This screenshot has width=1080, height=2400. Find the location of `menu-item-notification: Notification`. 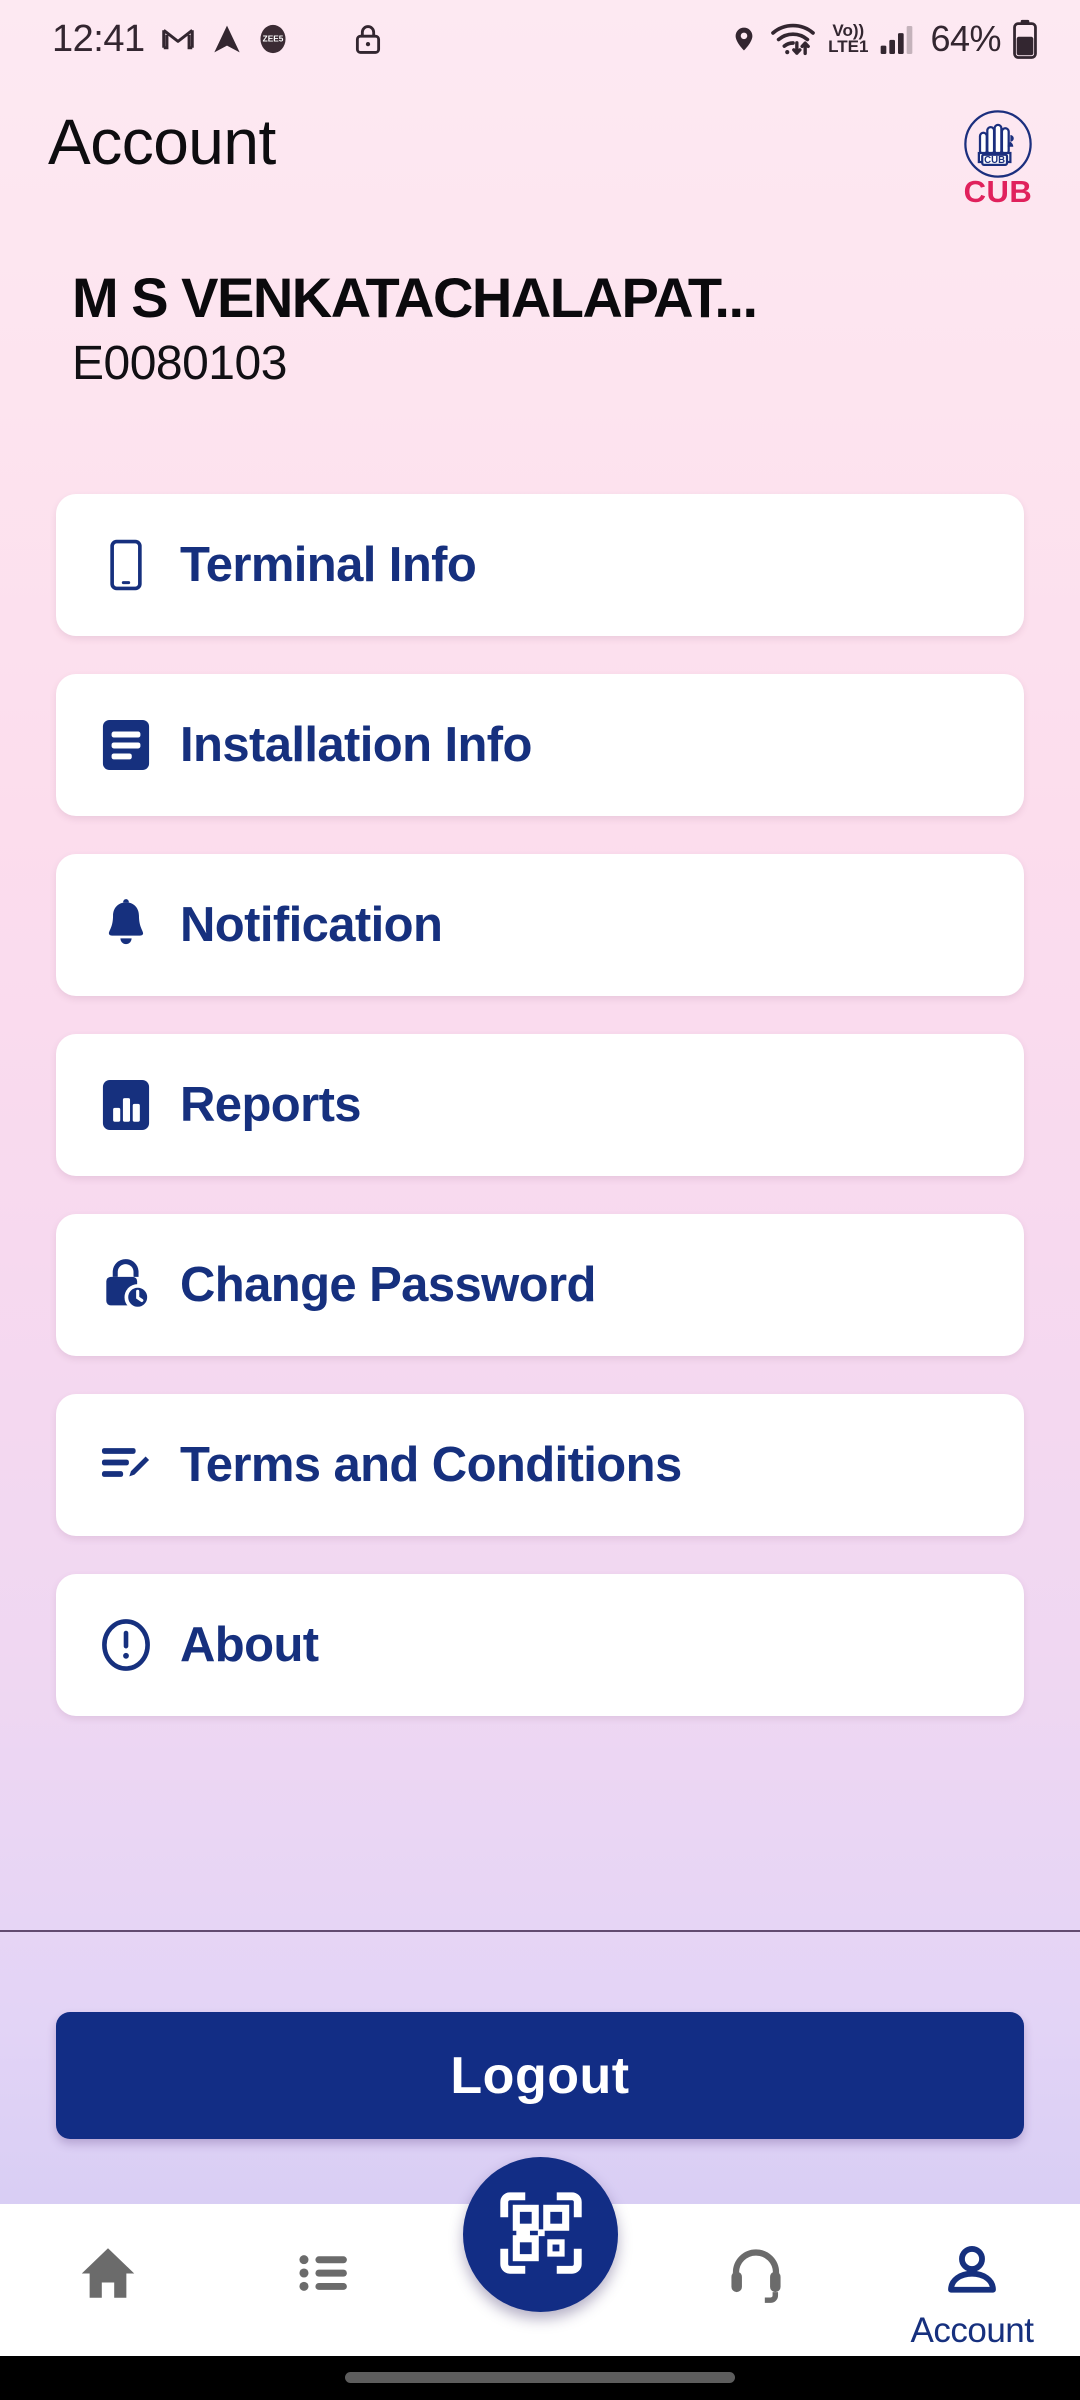

menu-item-notification: Notification is located at coordinates (540, 925).